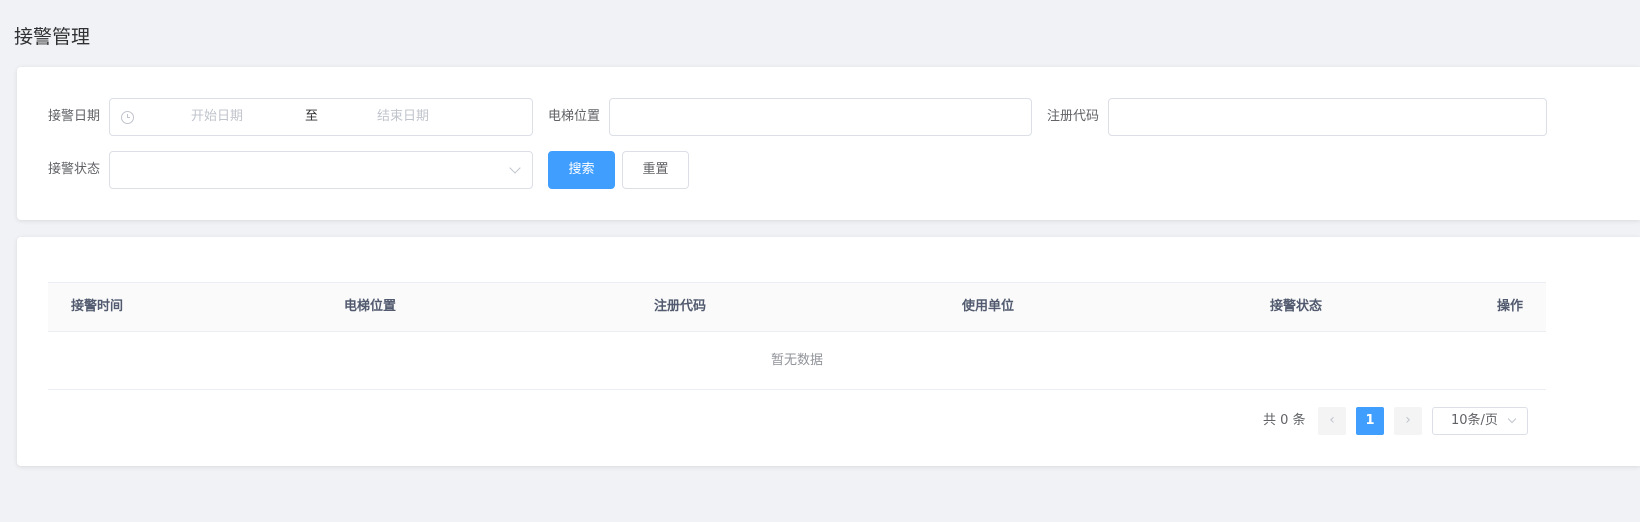 This screenshot has height=522, width=1640. I want to click on page-size-select: 10条/页, so click(1480, 421).